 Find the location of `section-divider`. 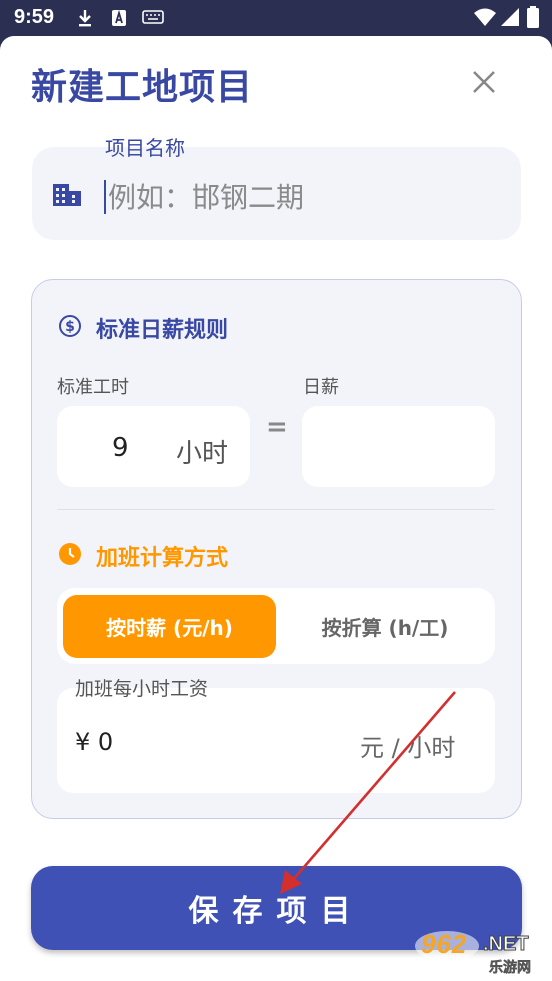

section-divider is located at coordinates (276, 509).